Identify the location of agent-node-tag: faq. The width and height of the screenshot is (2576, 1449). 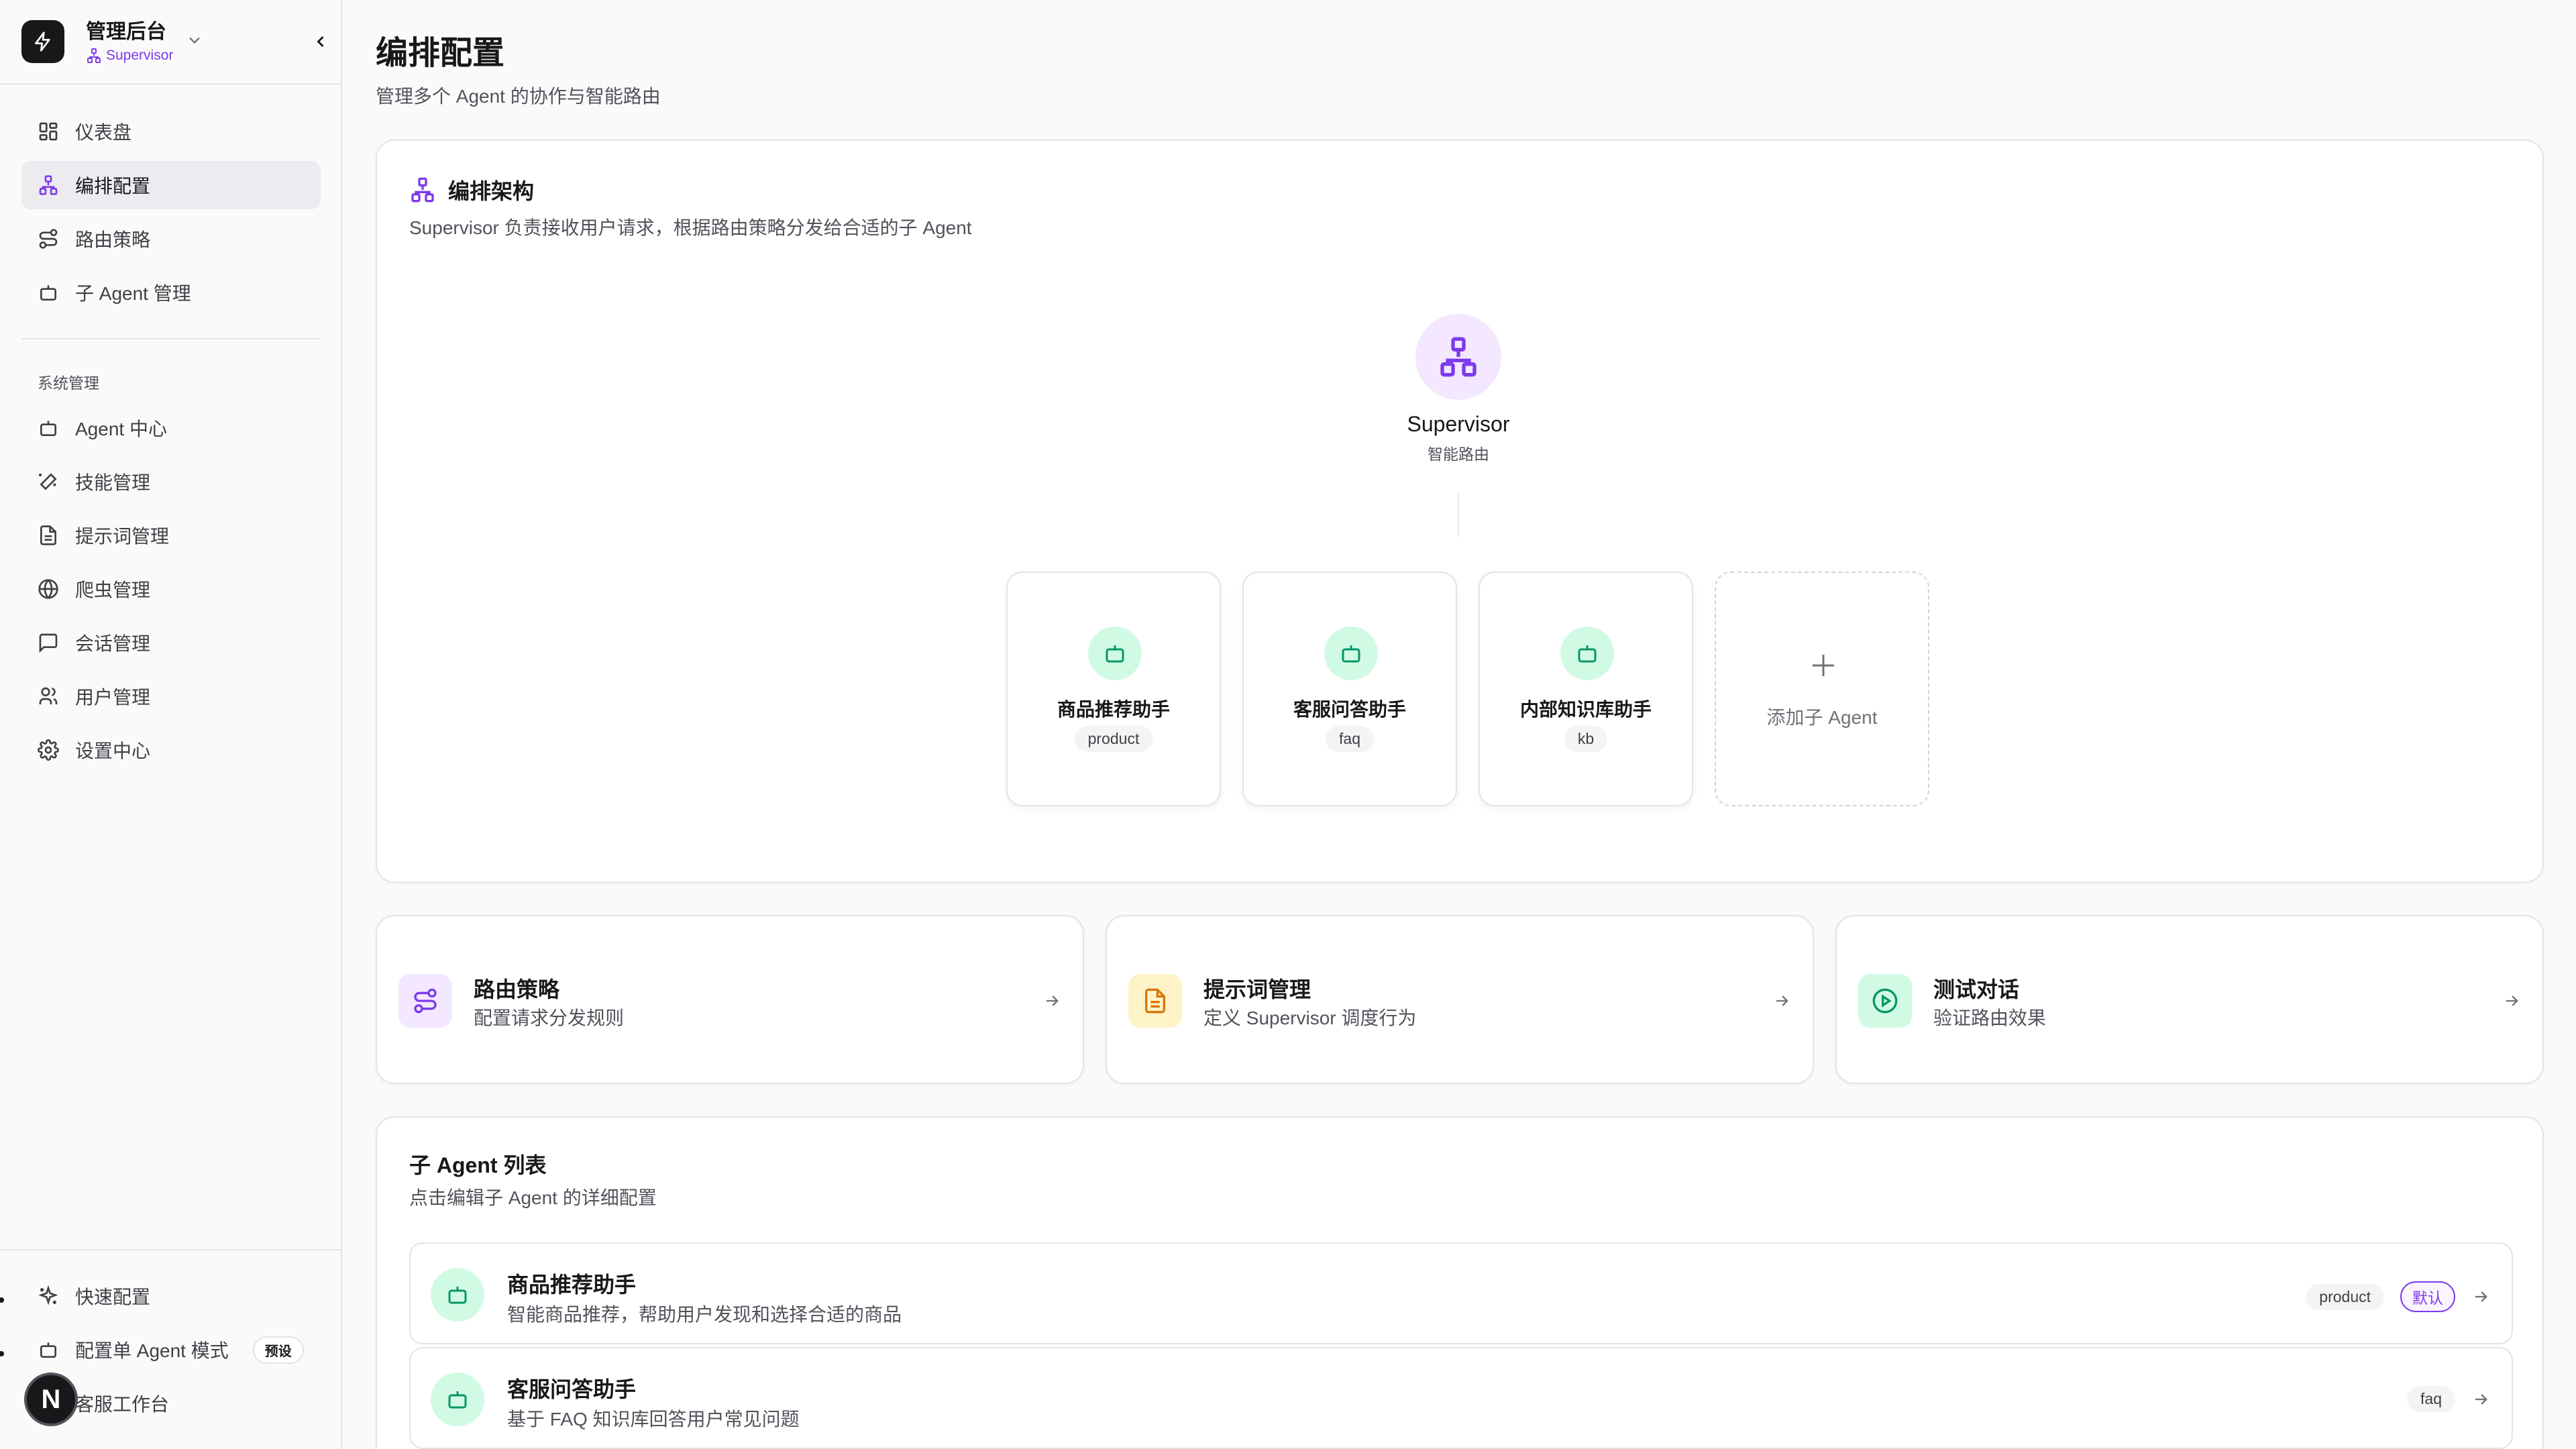
(1350, 739).